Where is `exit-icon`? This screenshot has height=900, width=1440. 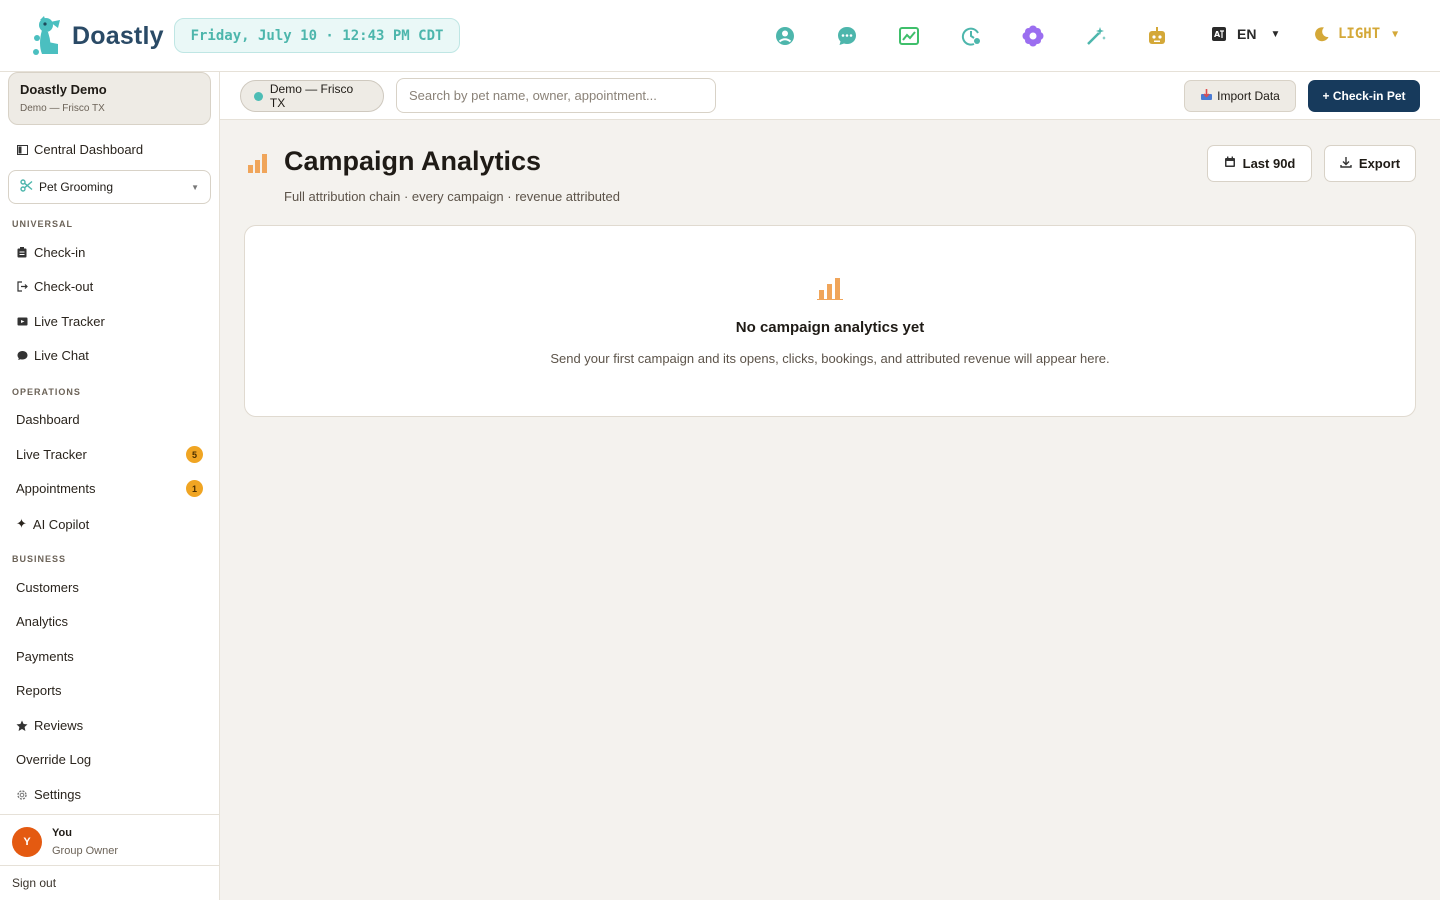
exit-icon is located at coordinates (22, 287).